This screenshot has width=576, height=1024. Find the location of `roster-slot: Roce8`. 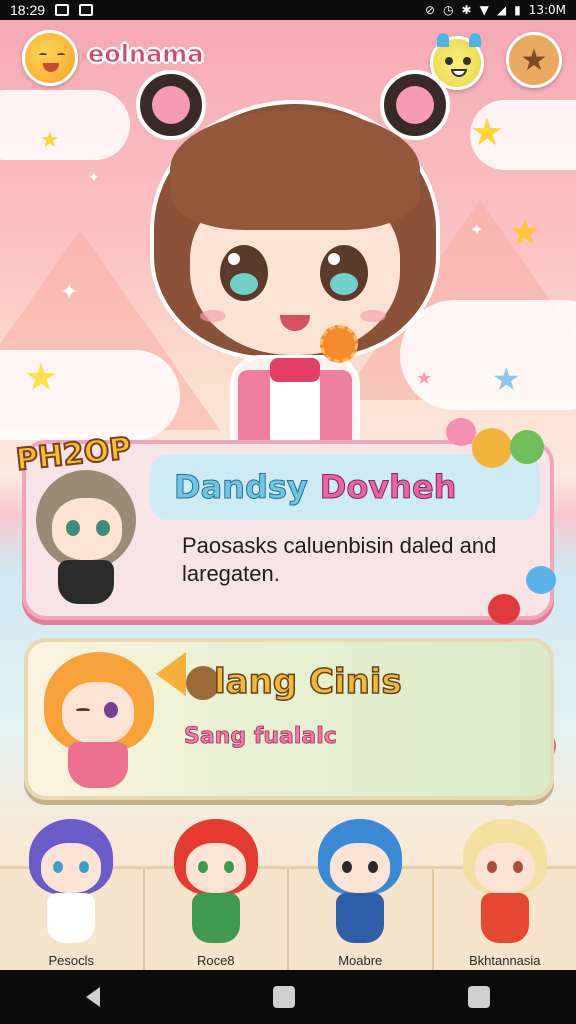

roster-slot: Roce8 is located at coordinates (217, 894).